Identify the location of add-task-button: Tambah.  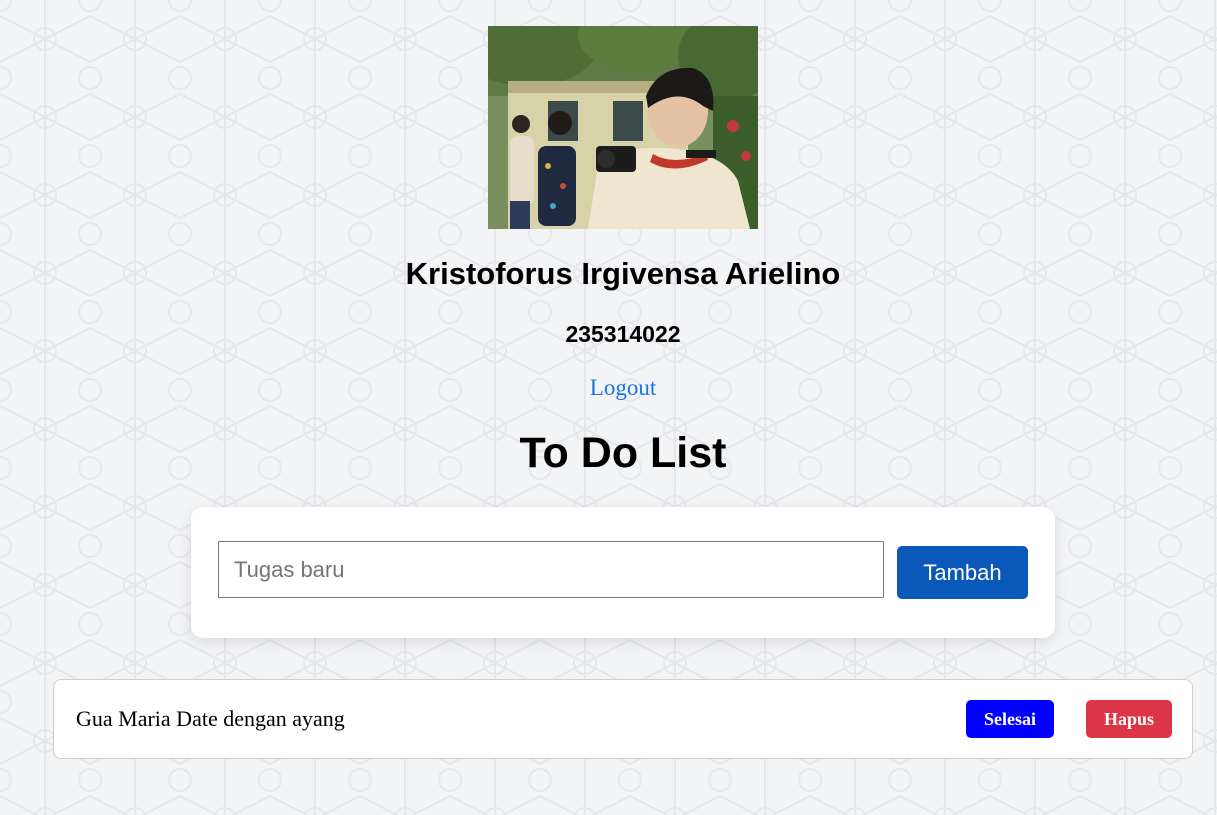
(962, 572).